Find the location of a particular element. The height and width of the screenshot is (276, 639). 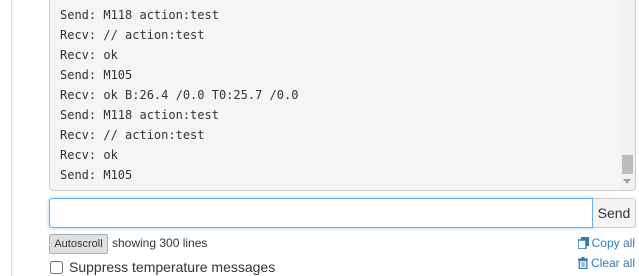

suppress-temperature-option: Suppress temperature messages is located at coordinates (162, 267).